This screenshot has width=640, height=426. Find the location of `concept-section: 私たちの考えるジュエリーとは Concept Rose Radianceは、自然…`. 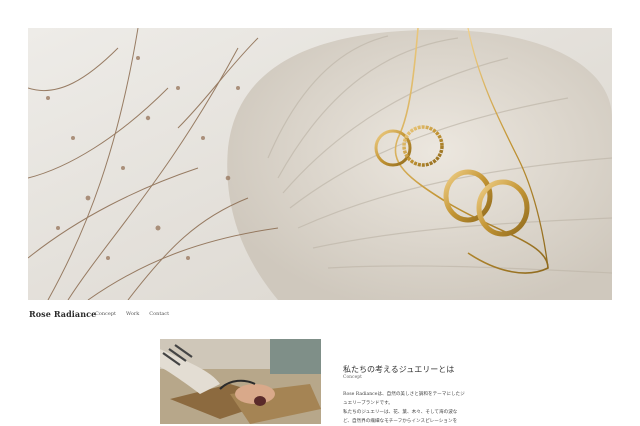

concept-section: 私たちの考えるジュエリーとは Concept Rose Radianceは、自然… is located at coordinates (413, 395).